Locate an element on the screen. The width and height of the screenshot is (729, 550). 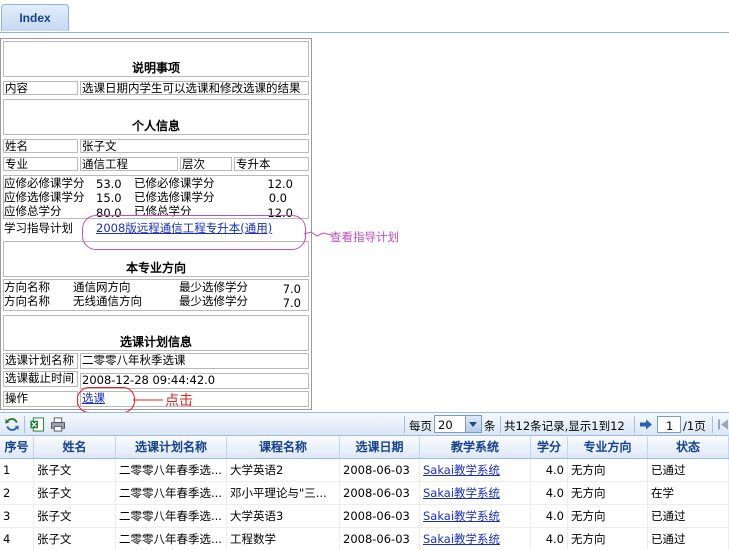
page-number-input: 1 is located at coordinates (669, 424).